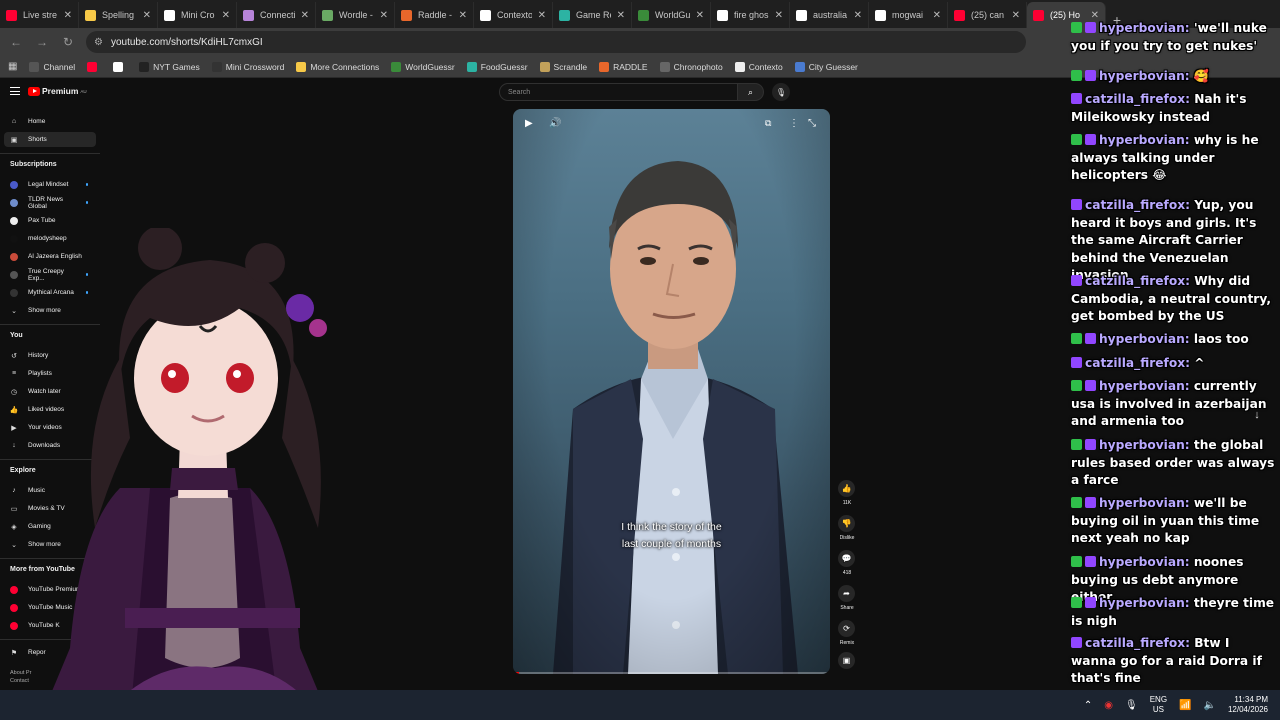 The width and height of the screenshot is (1280, 720). I want to click on play-icon: ▶, so click(529, 123).